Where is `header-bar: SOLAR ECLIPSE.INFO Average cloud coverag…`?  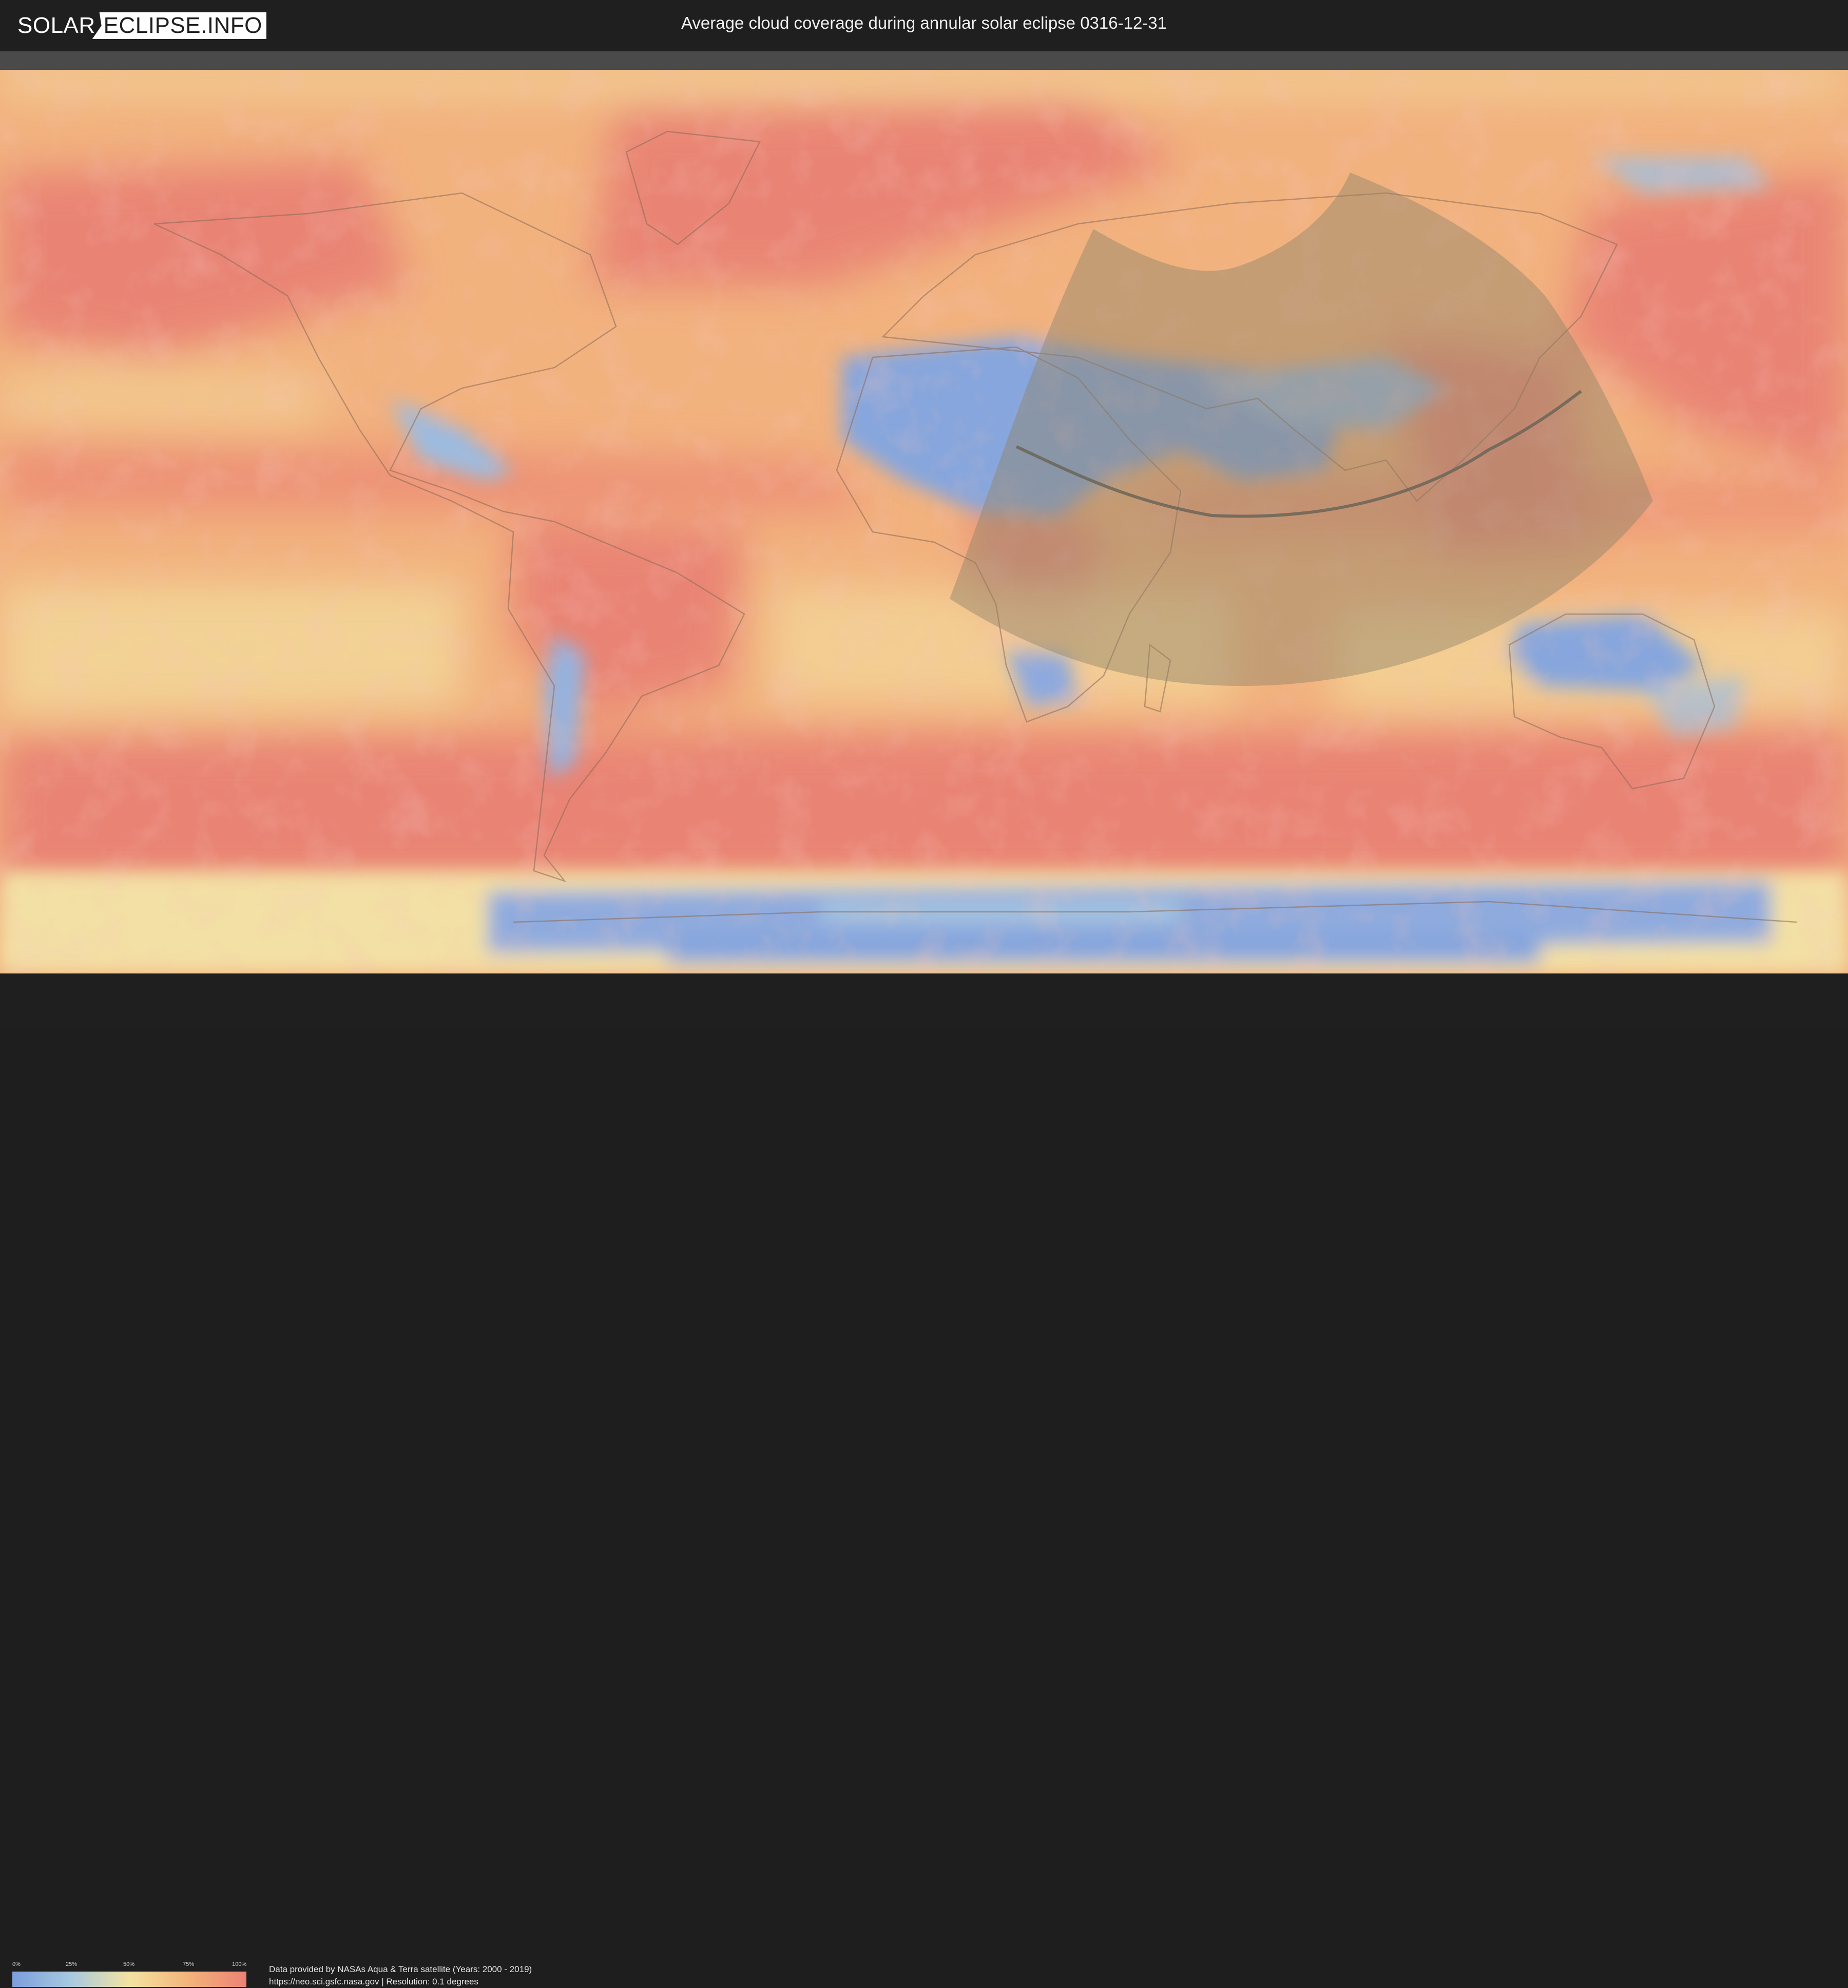
header-bar: SOLAR ECLIPSE.INFO Average cloud coverag… is located at coordinates (924, 26).